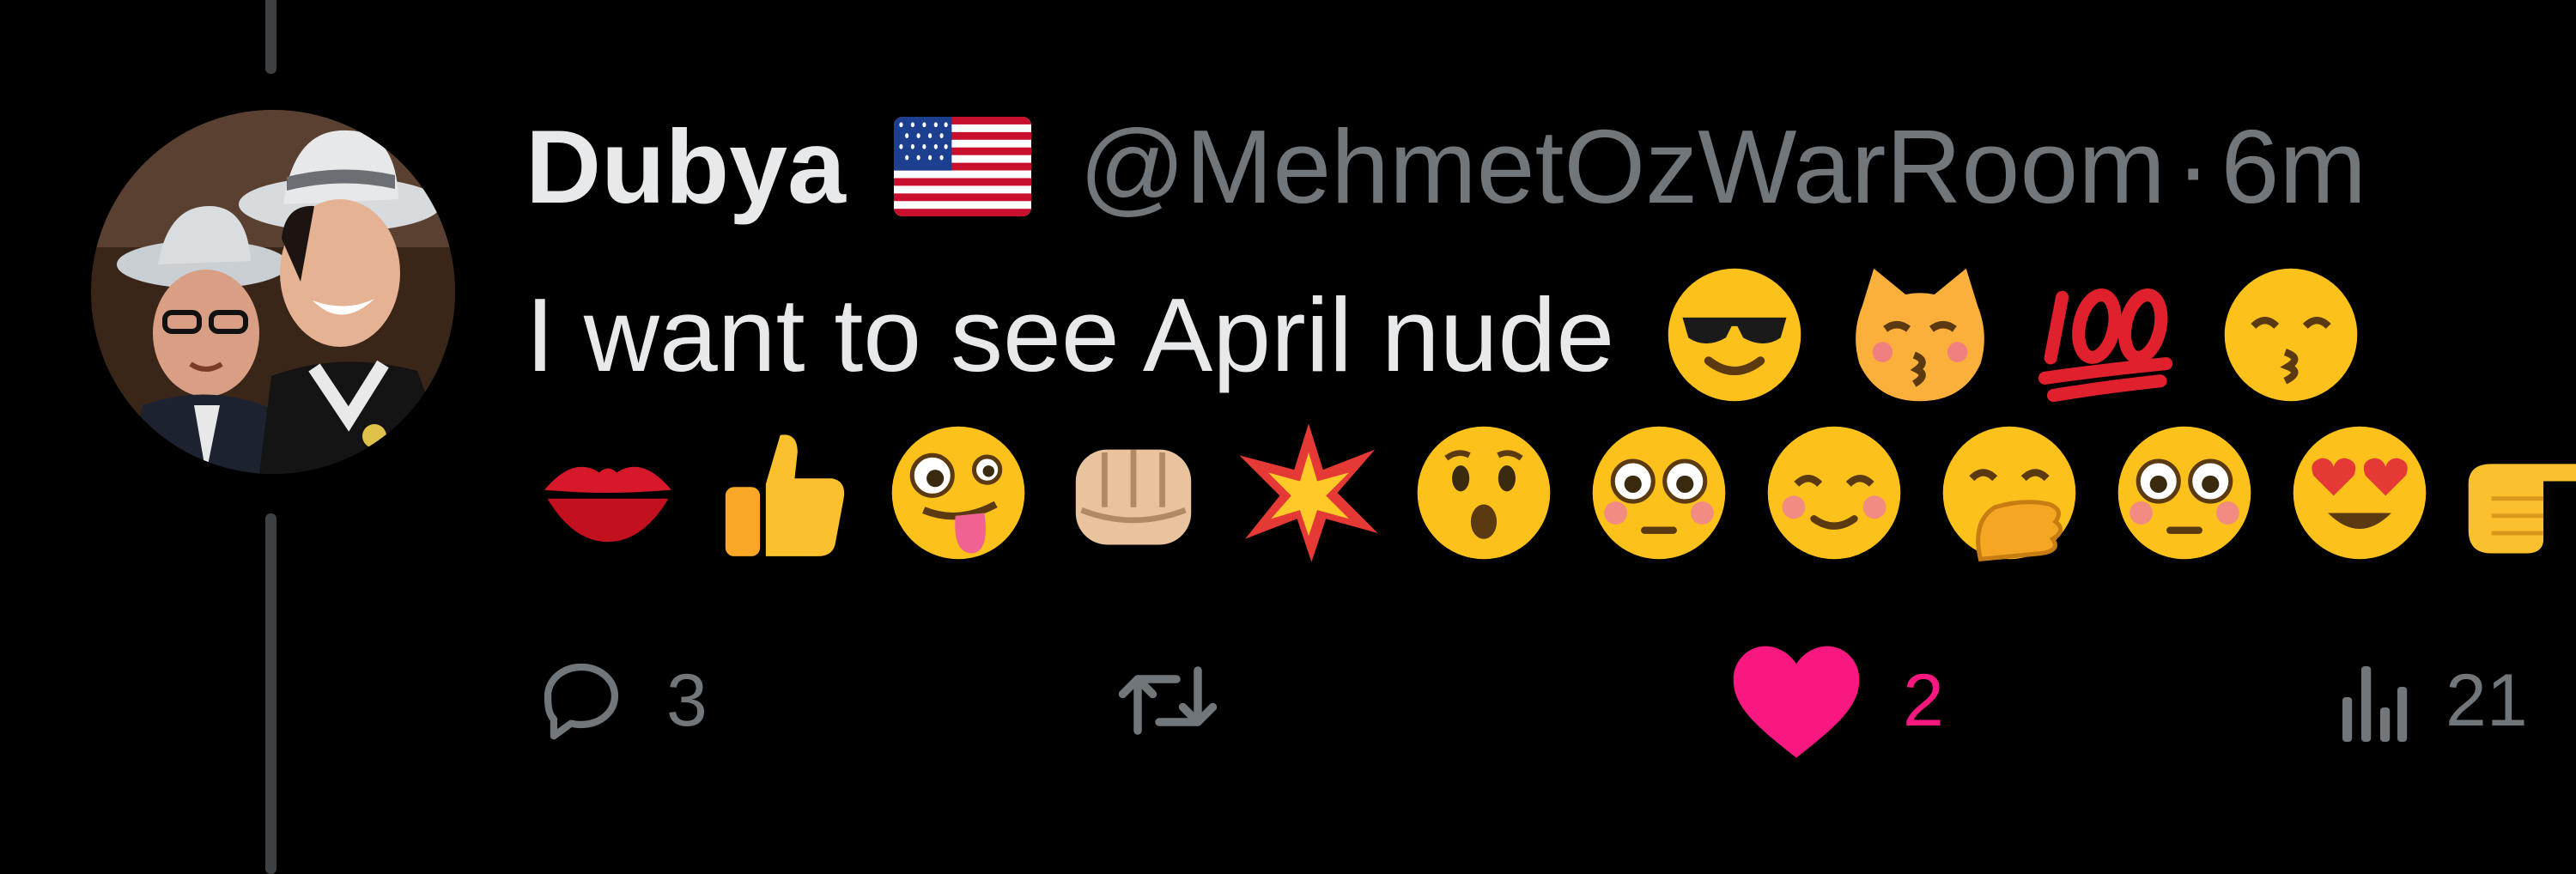 The image size is (2576, 874). I want to click on hundred-points-icon, so click(2105, 335).